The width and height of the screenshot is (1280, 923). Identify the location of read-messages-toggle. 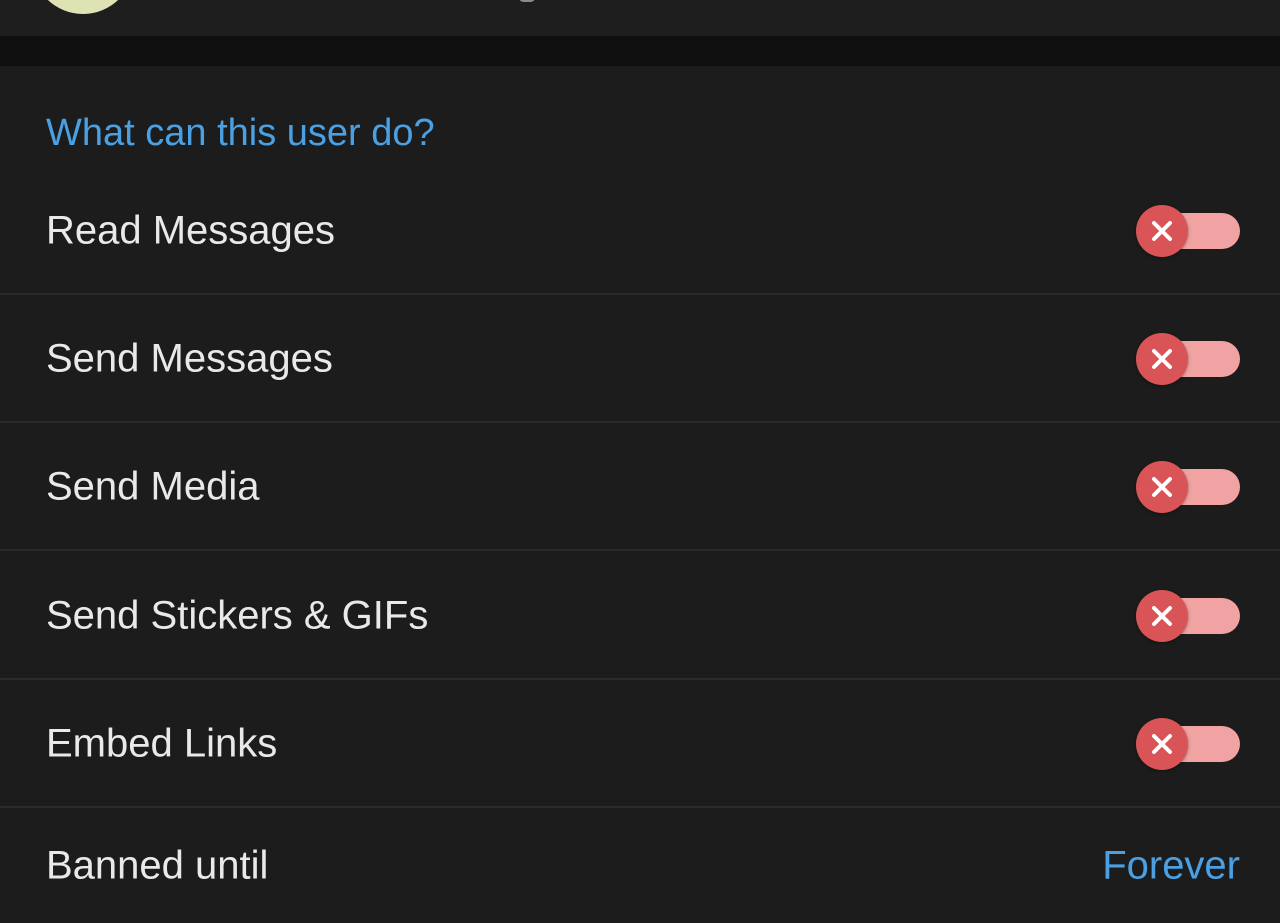
(1188, 231).